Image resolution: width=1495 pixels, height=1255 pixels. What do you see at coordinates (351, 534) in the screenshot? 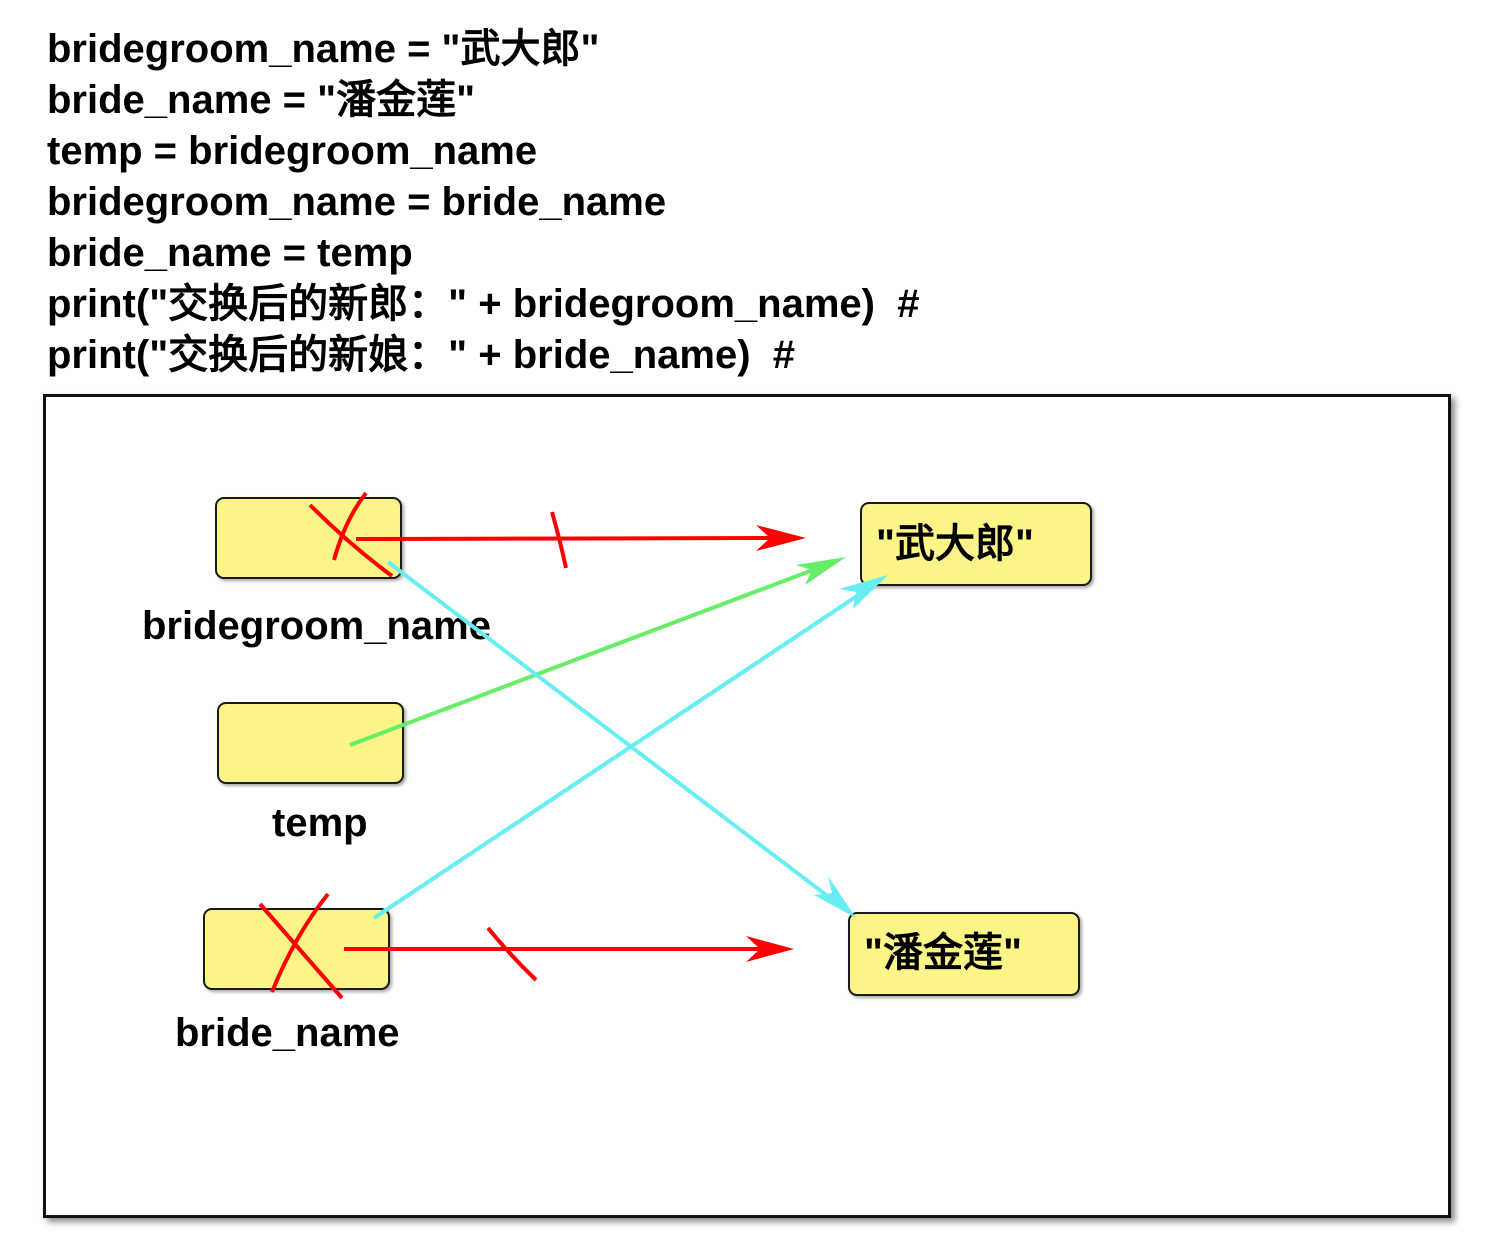
I see `cross-mark-bridegroom-icon` at bounding box center [351, 534].